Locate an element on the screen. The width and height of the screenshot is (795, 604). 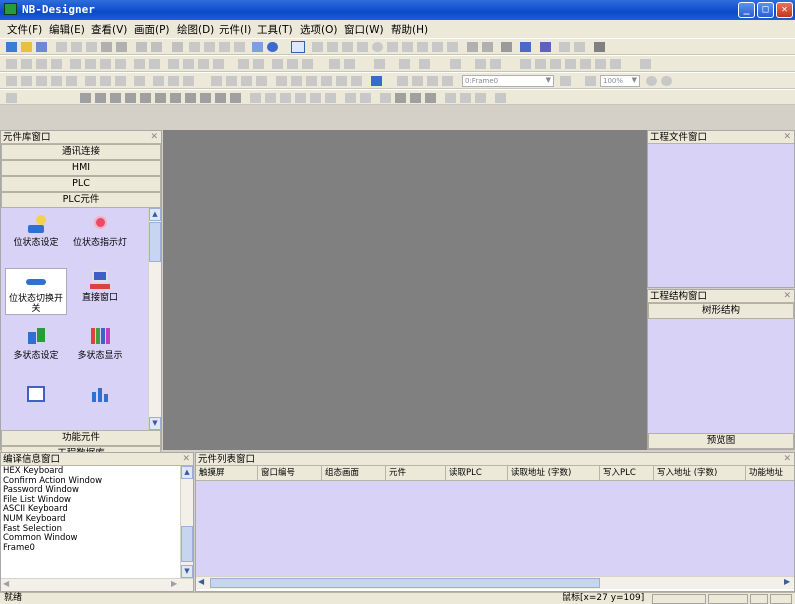
rectangle-icon is located at coordinates (362, 47).